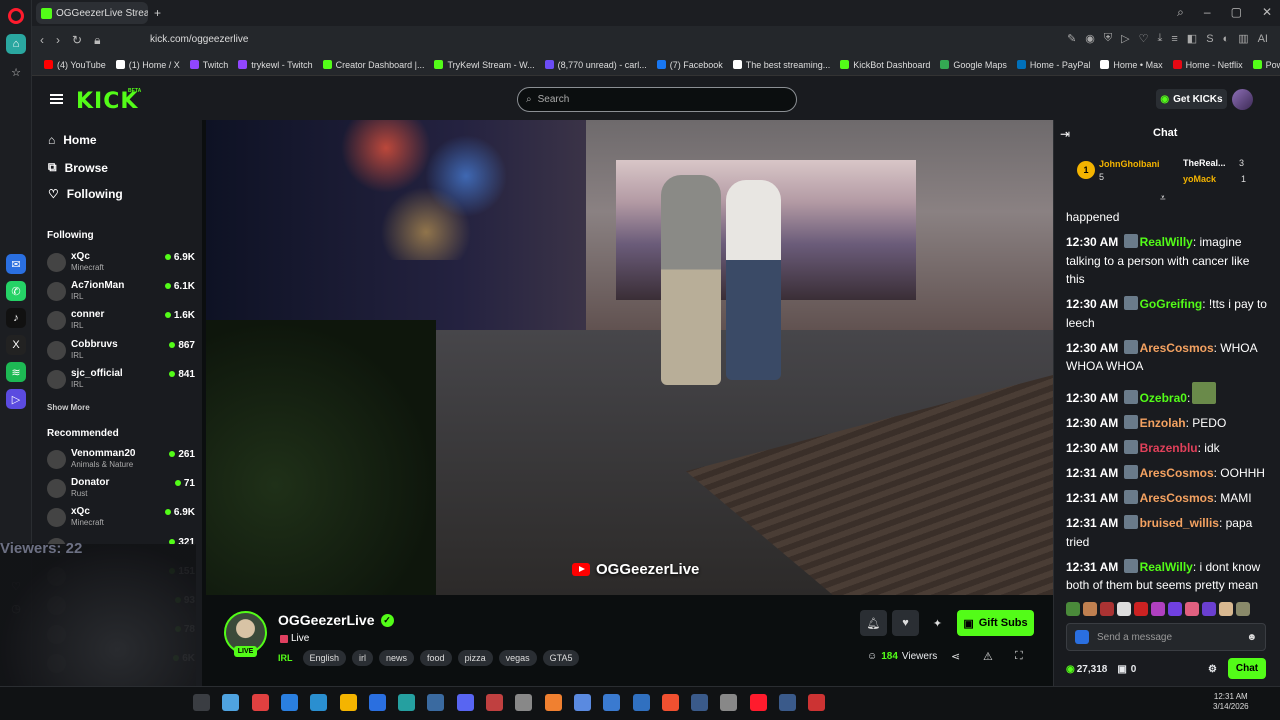 Image resolution: width=1280 pixels, height=720 pixels. I want to click on nav-home: ⌂ Home, so click(72, 140).